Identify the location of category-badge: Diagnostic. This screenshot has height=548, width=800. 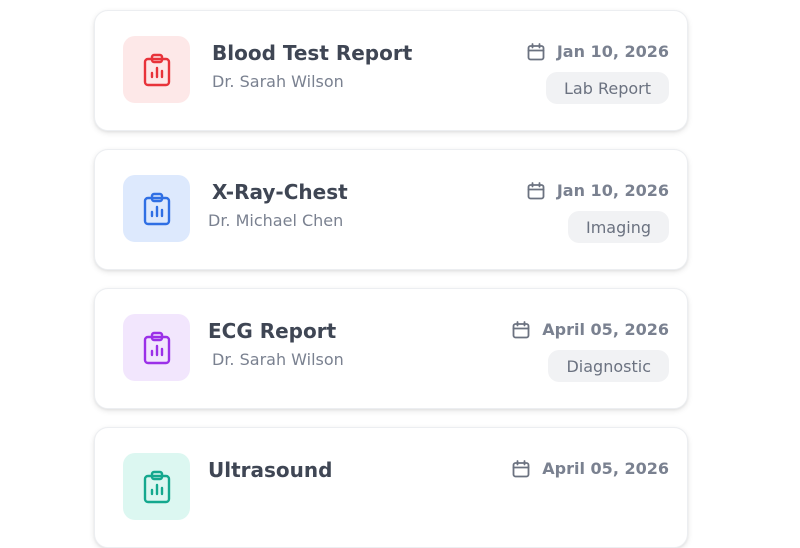
(608, 366).